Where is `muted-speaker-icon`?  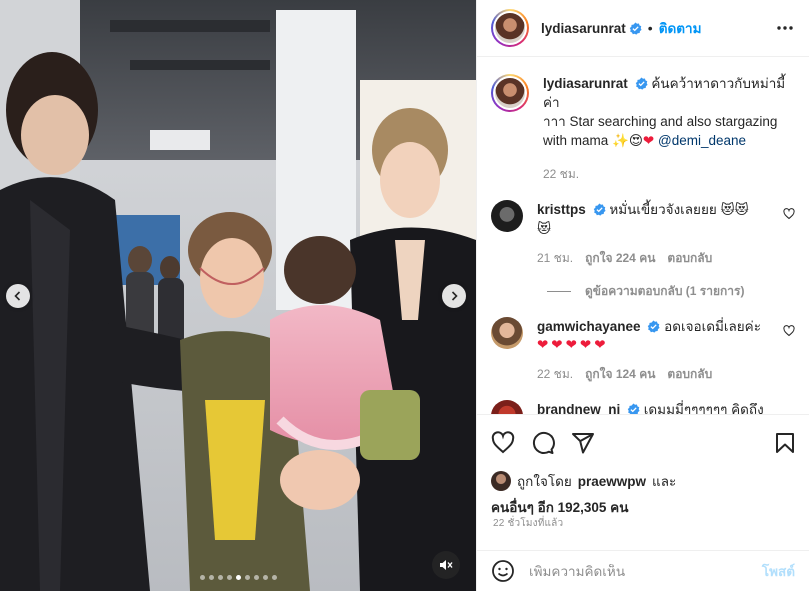 muted-speaker-icon is located at coordinates (446, 565).